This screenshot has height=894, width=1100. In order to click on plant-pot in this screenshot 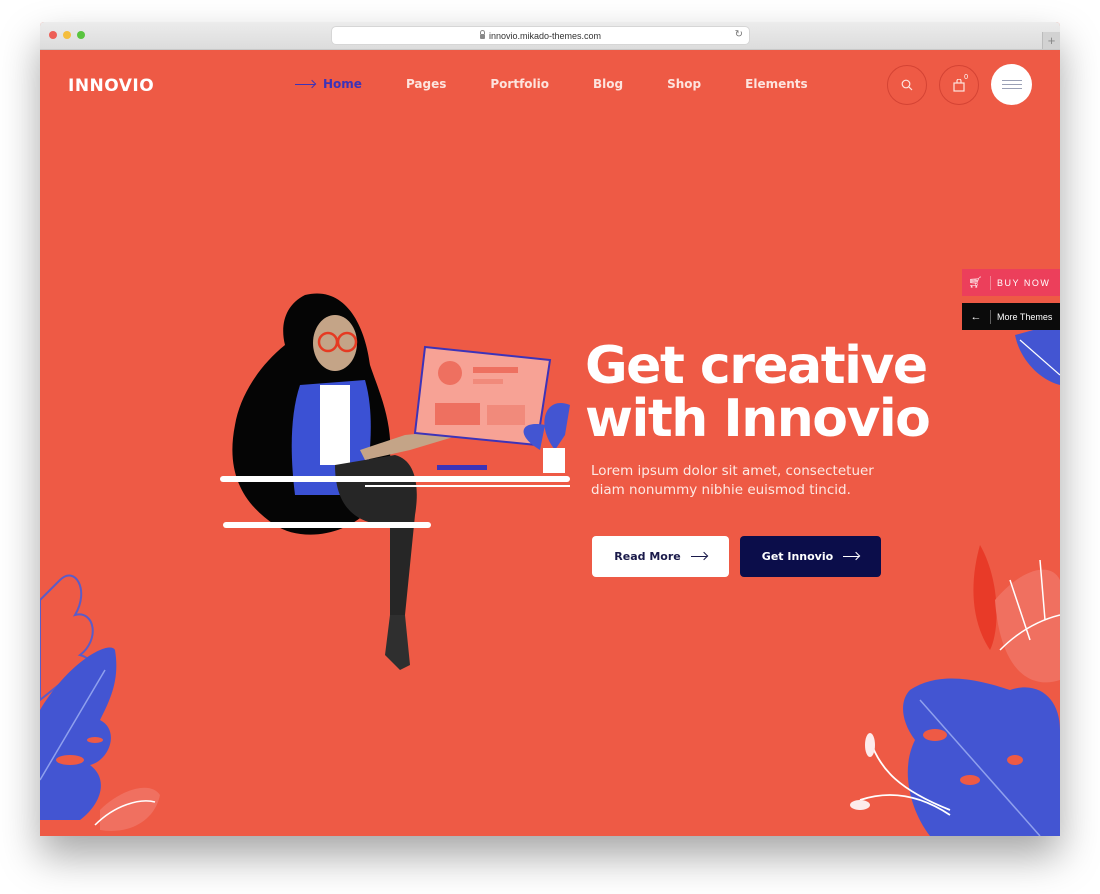, I will do `click(554, 460)`.